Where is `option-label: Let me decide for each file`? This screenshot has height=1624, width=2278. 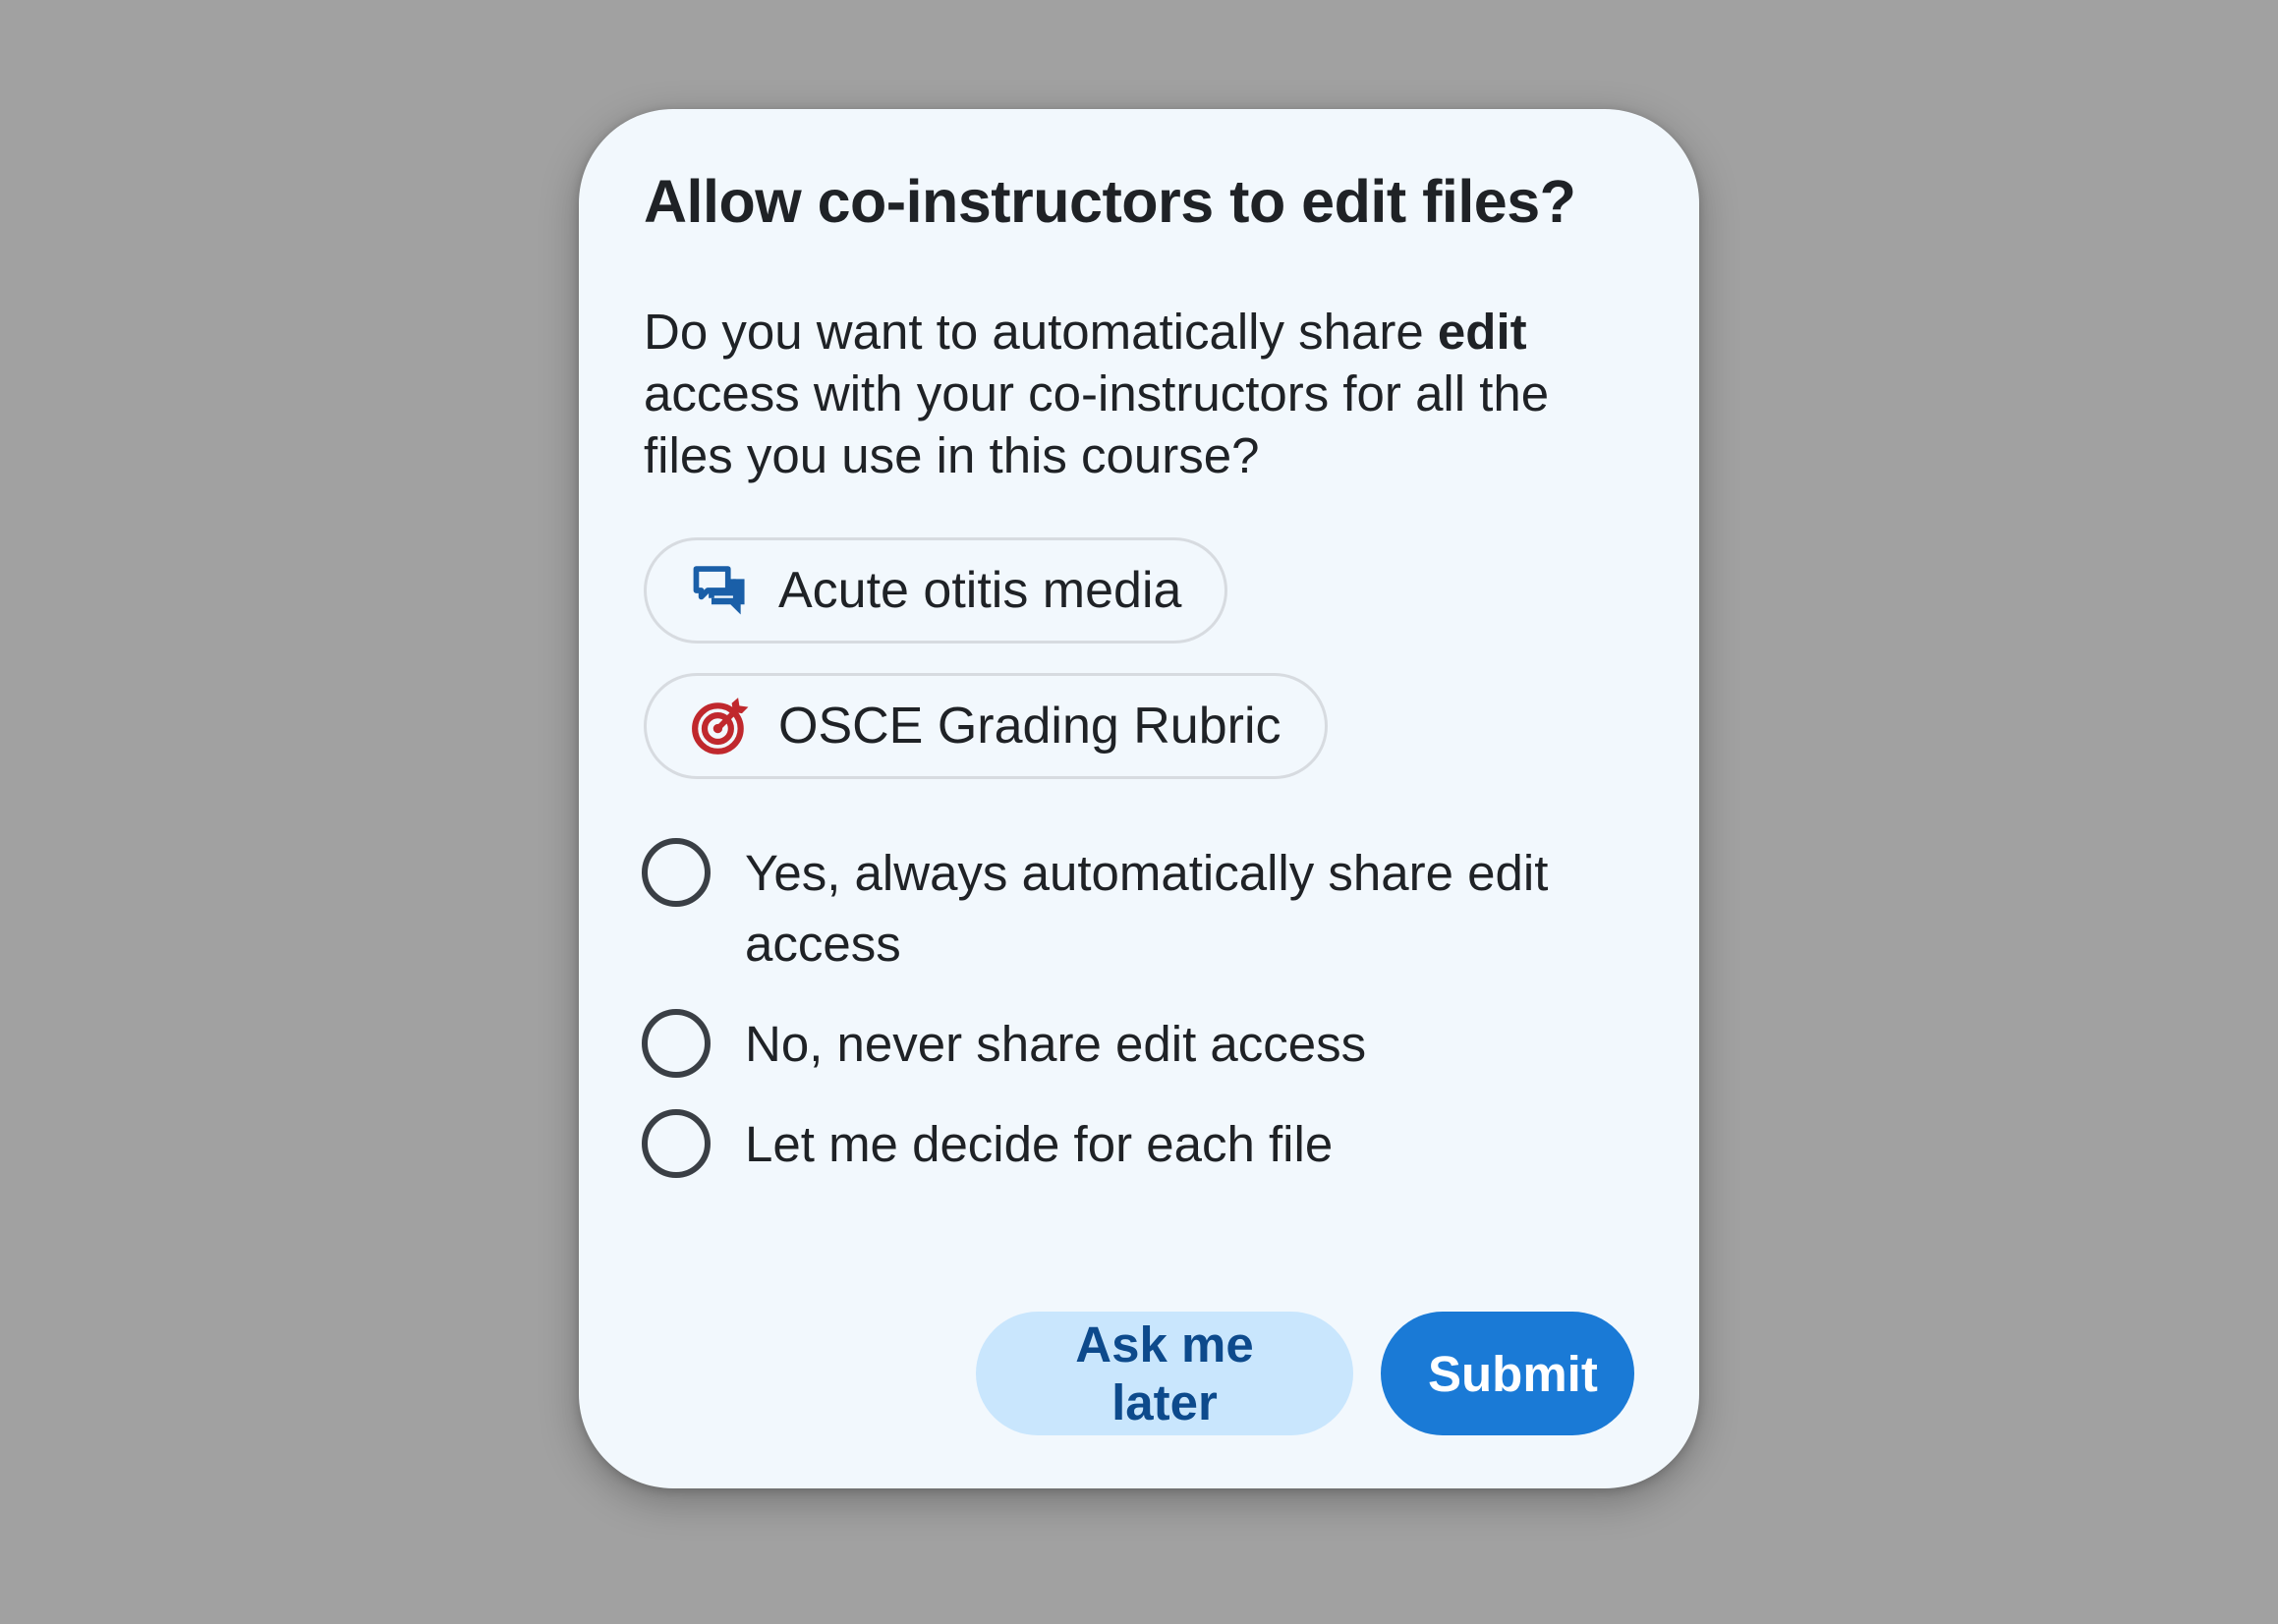 option-label: Let me decide for each file is located at coordinates (1039, 1144).